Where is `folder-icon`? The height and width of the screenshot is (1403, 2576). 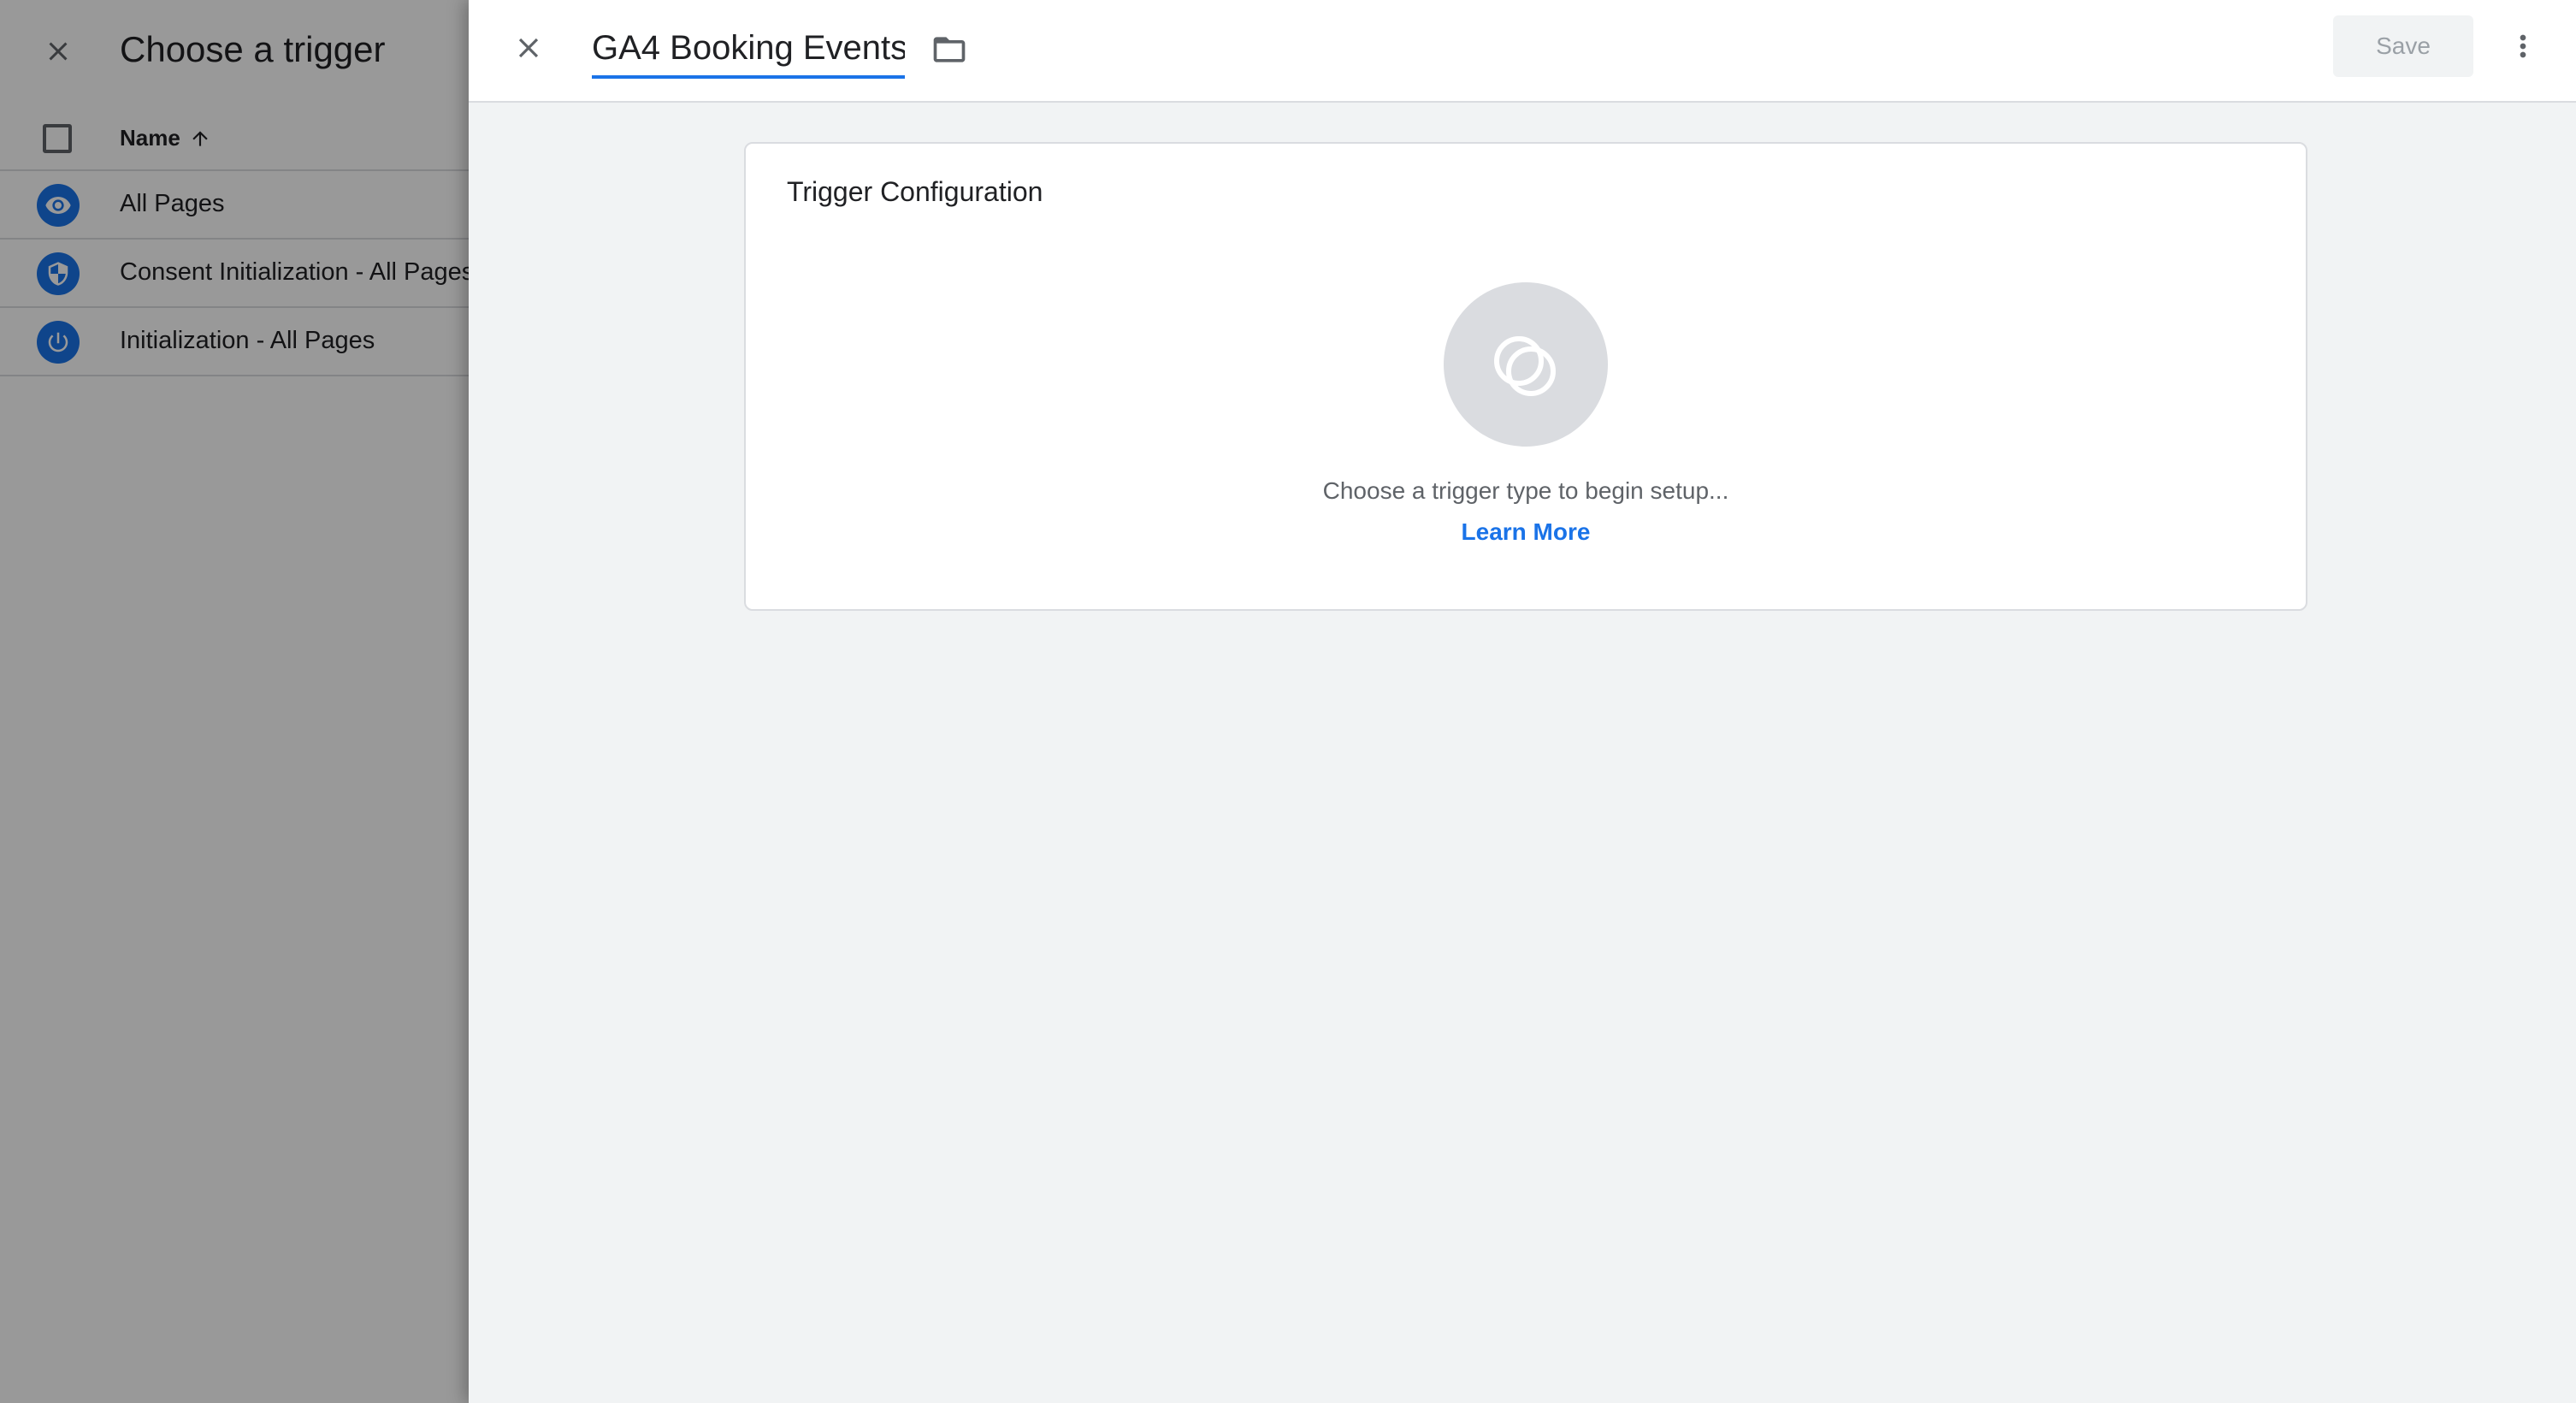
folder-icon is located at coordinates (949, 49).